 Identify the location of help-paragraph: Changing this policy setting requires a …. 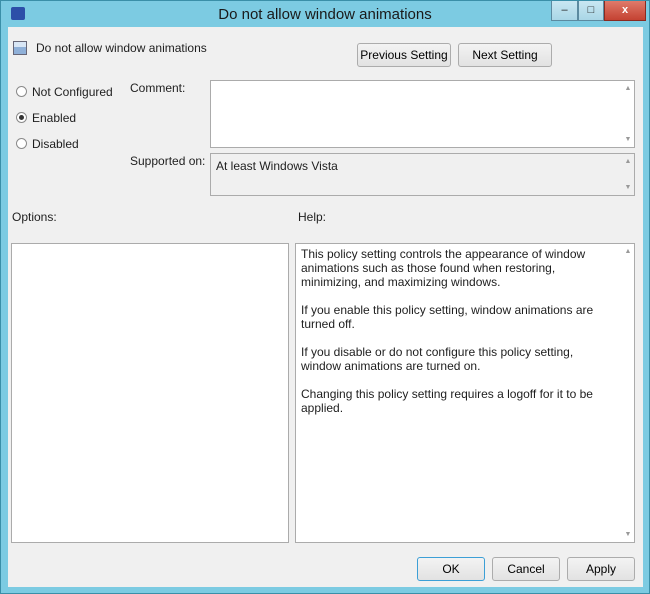
(447, 401).